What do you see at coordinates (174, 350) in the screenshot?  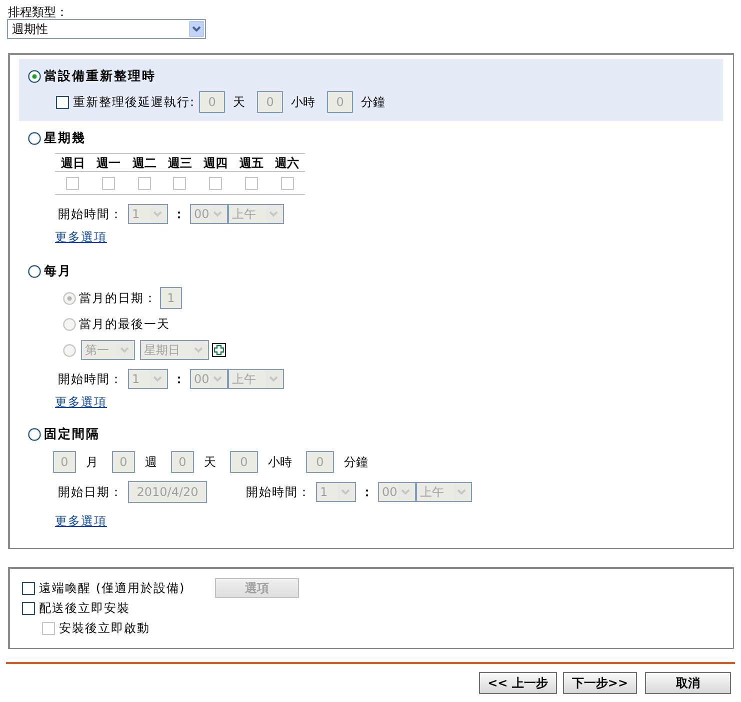 I see `weekday-select: 星期日` at bounding box center [174, 350].